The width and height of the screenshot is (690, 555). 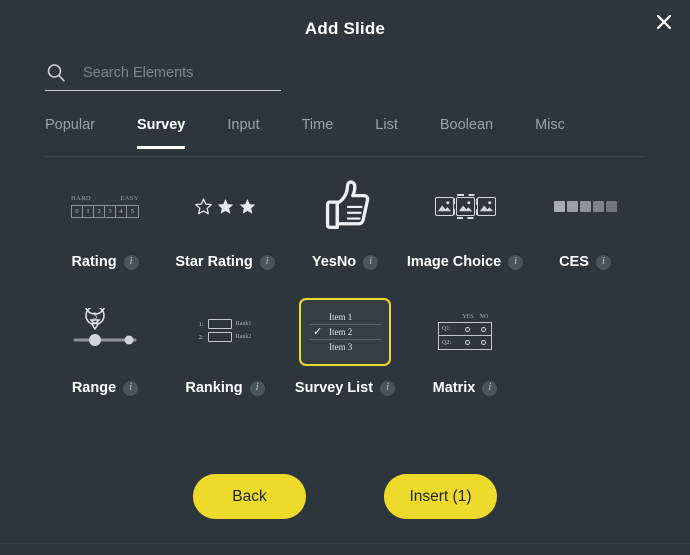 I want to click on survey-list-icon: Item 1 ✓ Item 2 Item 3, so click(x=345, y=332).